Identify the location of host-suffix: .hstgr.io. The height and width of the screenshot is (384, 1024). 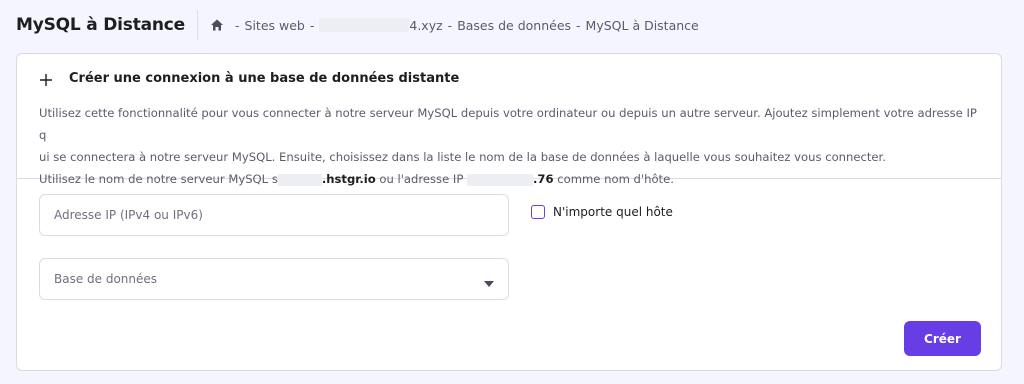
(348, 179).